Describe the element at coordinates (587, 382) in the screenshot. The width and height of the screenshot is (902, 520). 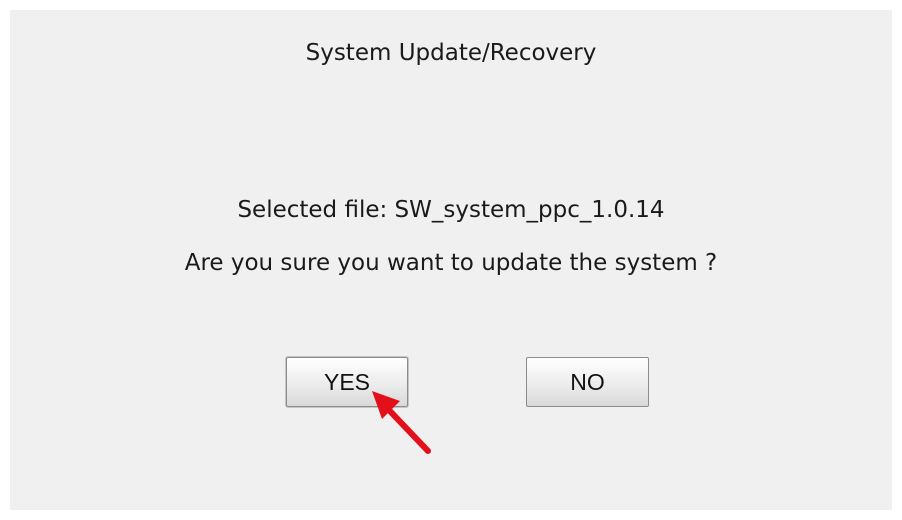
I see `no-button: NO` at that location.